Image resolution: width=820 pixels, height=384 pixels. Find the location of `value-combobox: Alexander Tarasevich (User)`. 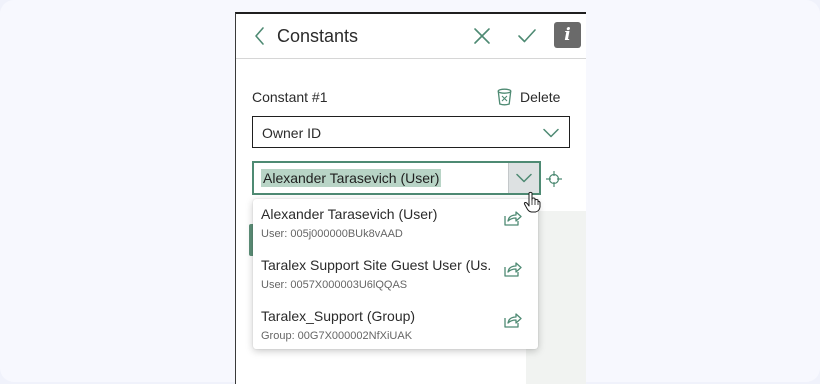

value-combobox: Alexander Tarasevich (User) is located at coordinates (396, 178).